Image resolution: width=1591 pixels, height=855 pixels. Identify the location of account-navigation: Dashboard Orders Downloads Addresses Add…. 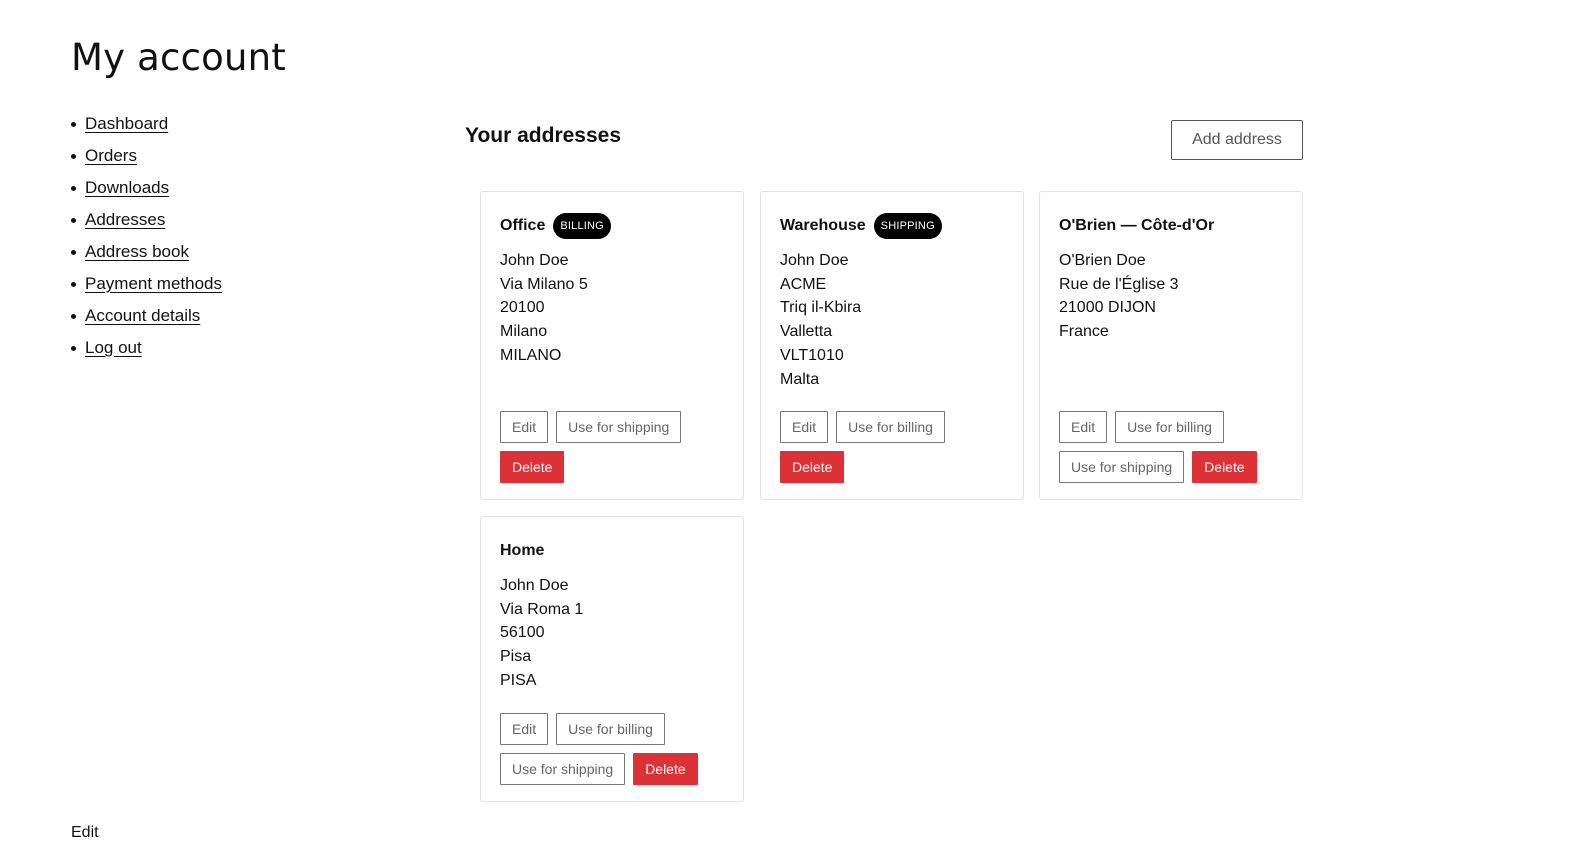
(146, 236).